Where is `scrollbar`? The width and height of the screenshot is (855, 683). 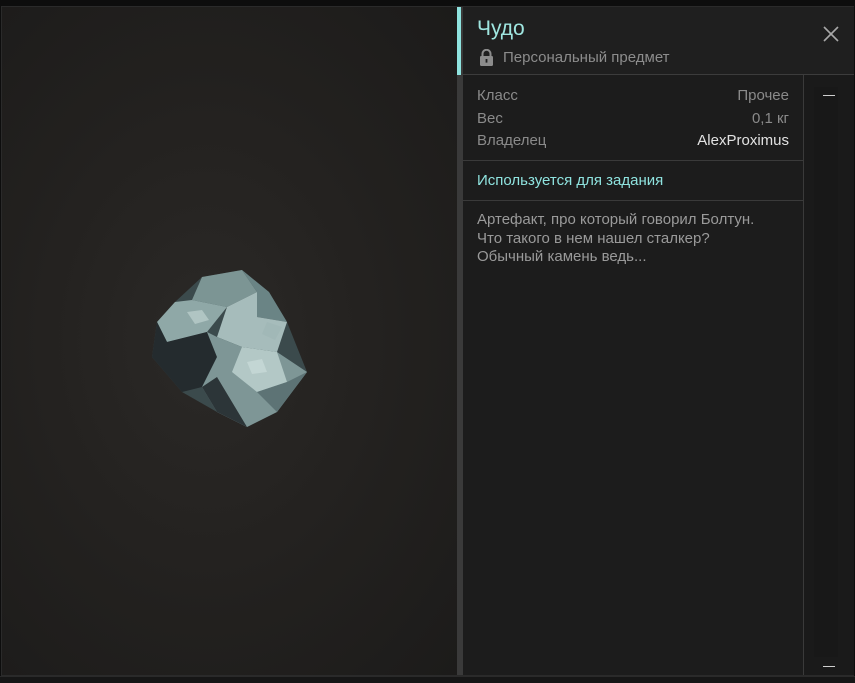
scrollbar is located at coordinates (829, 375).